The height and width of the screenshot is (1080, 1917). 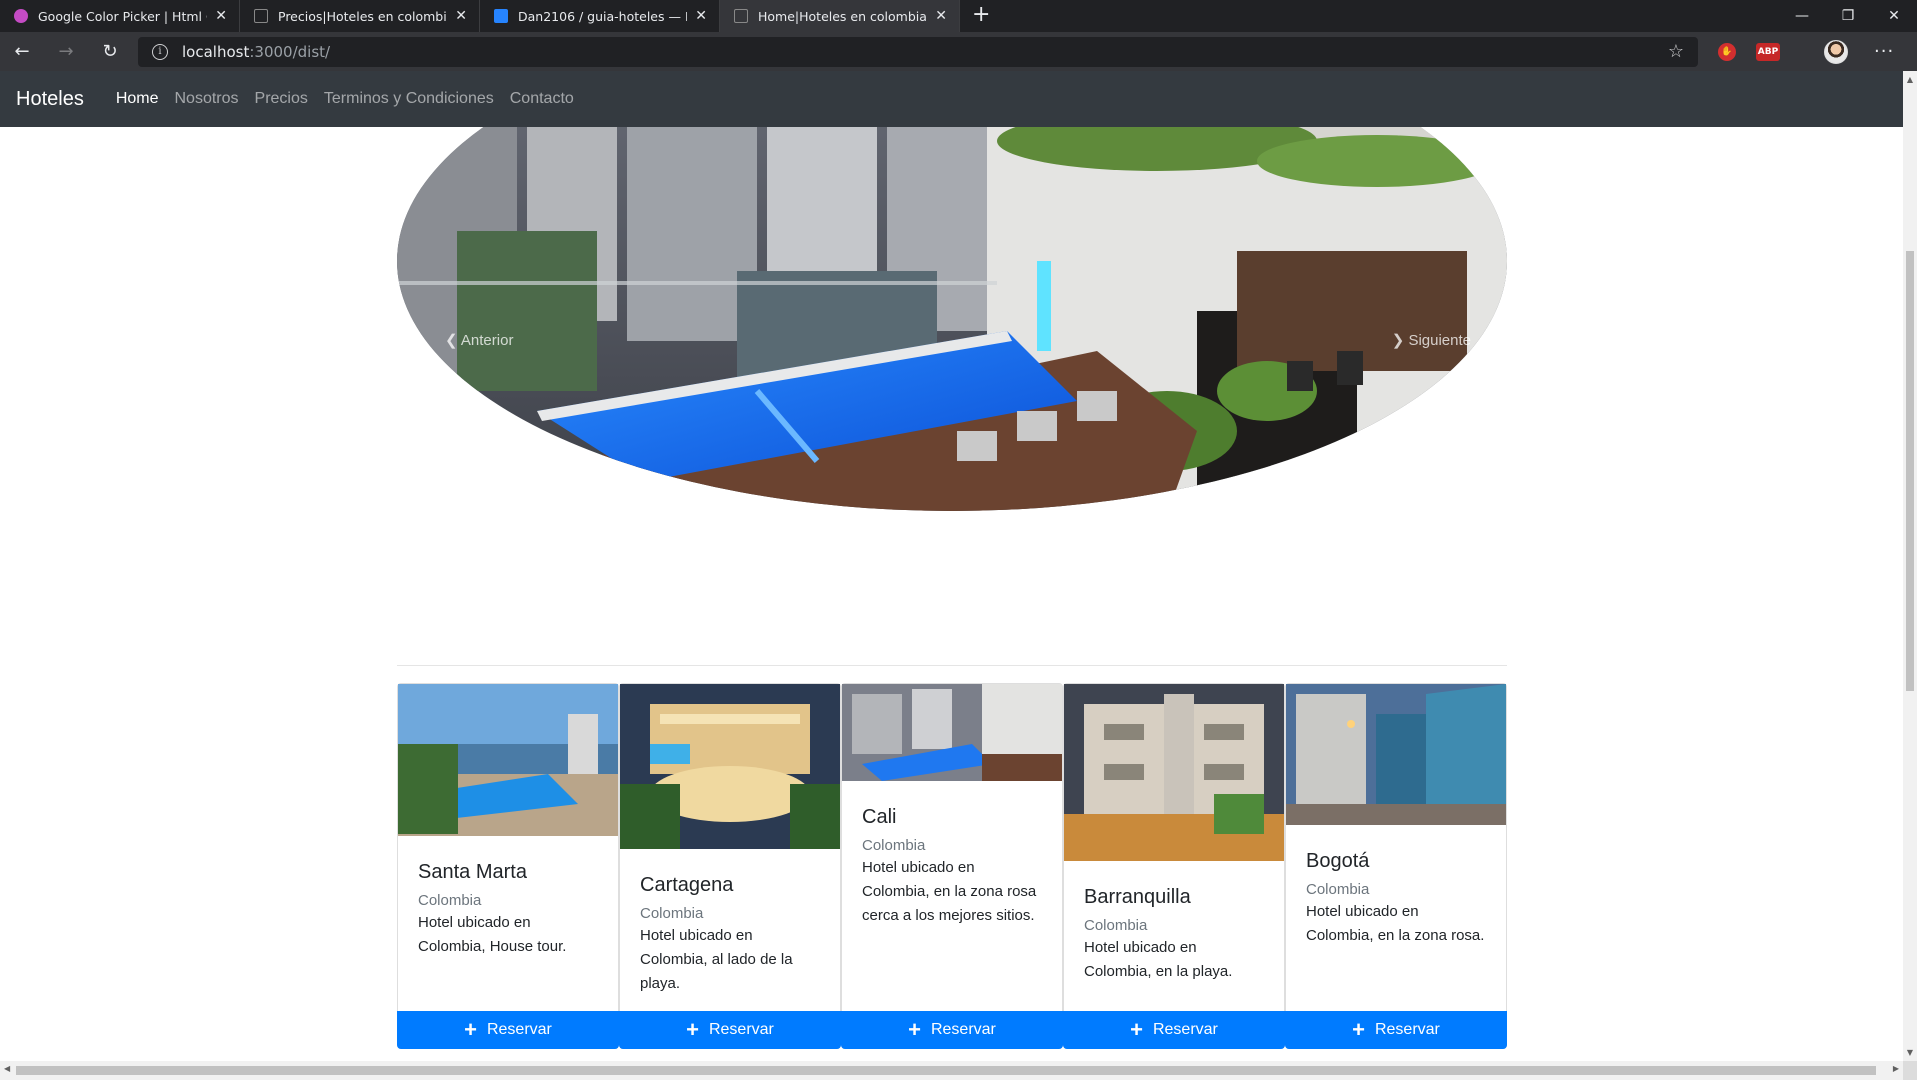 I want to click on carousel-prev-label: Anterior, so click(x=487, y=340).